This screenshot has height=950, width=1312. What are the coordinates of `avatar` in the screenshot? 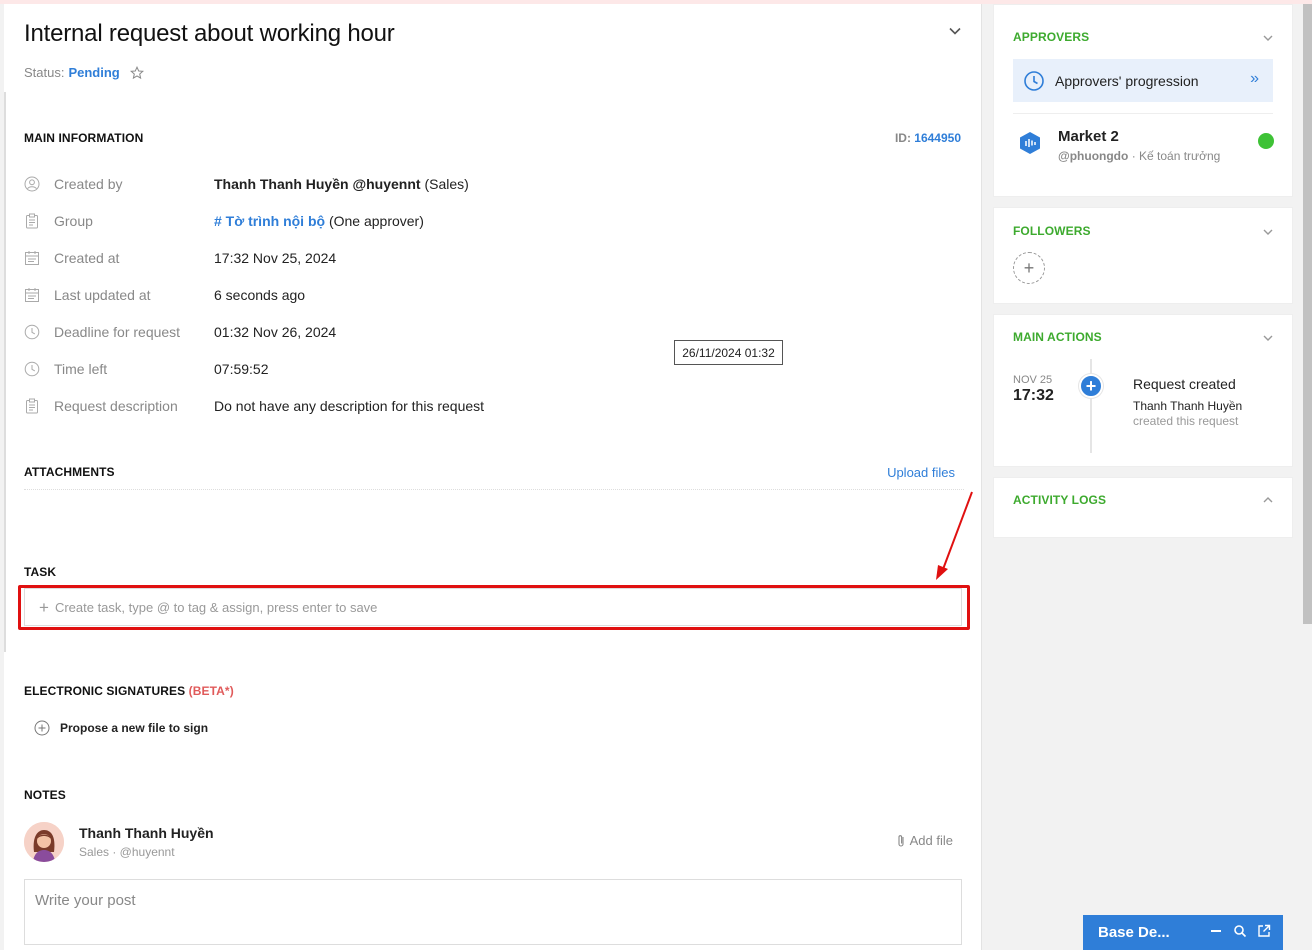 It's located at (44, 842).